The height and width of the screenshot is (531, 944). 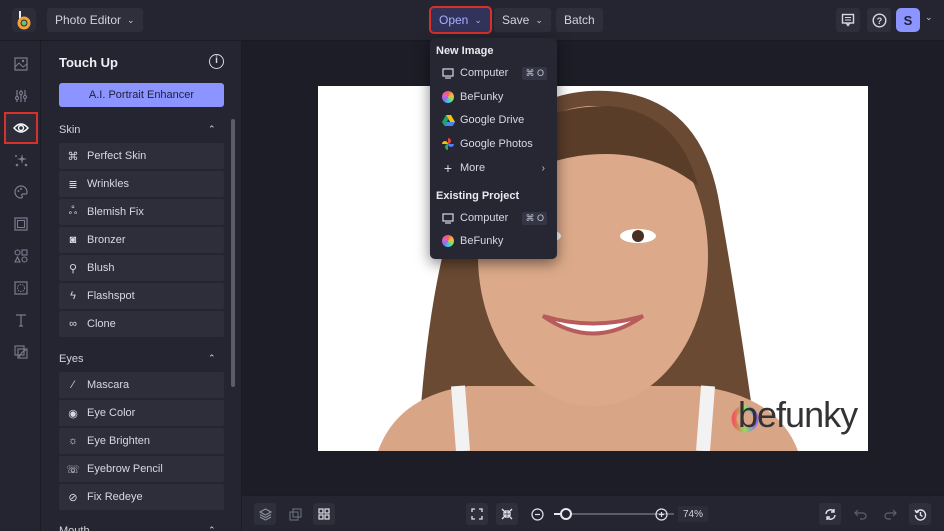 I want to click on eye-icon, so click(x=21, y=128).